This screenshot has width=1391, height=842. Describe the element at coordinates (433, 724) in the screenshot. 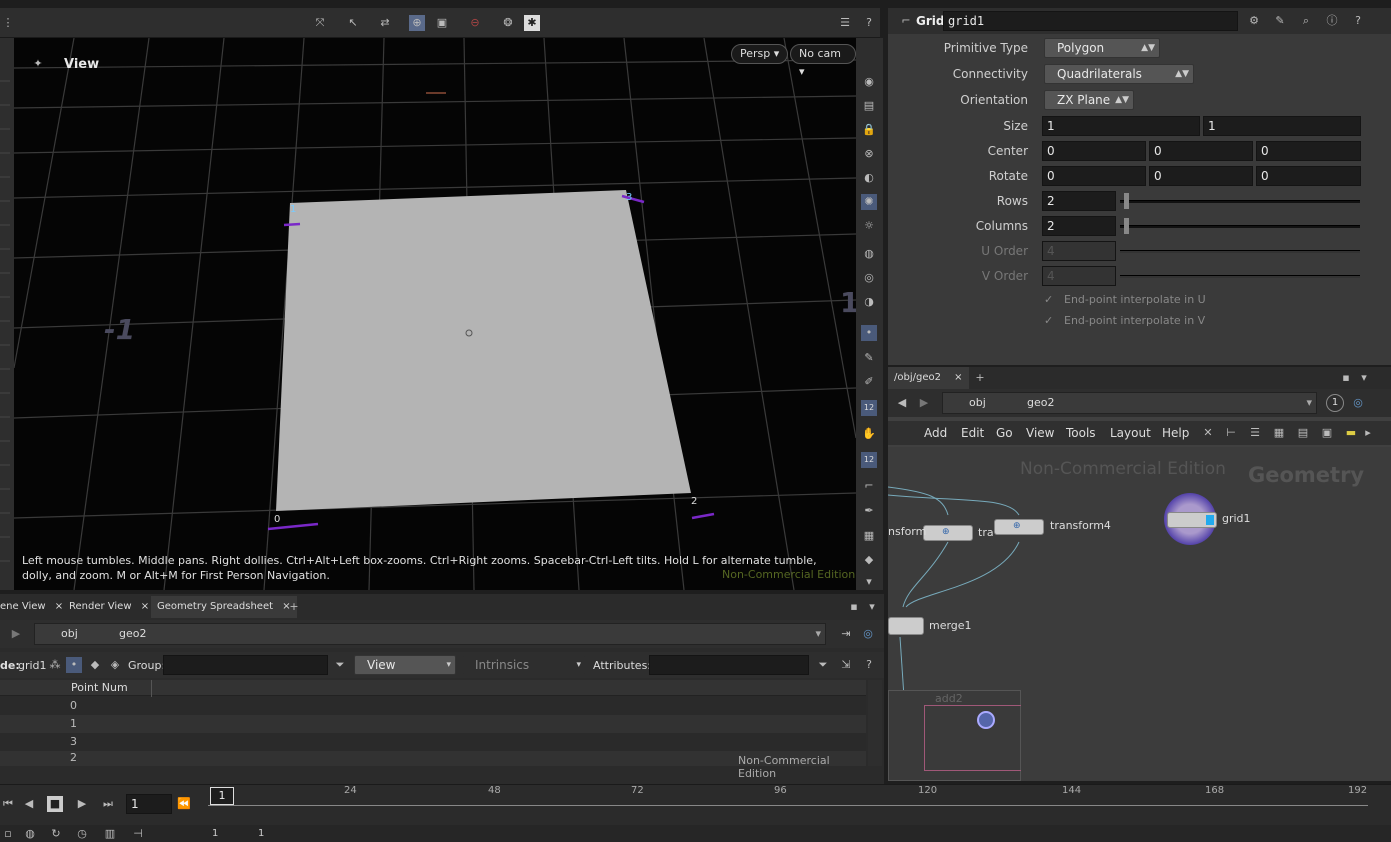

I see `table-row: 1` at that location.